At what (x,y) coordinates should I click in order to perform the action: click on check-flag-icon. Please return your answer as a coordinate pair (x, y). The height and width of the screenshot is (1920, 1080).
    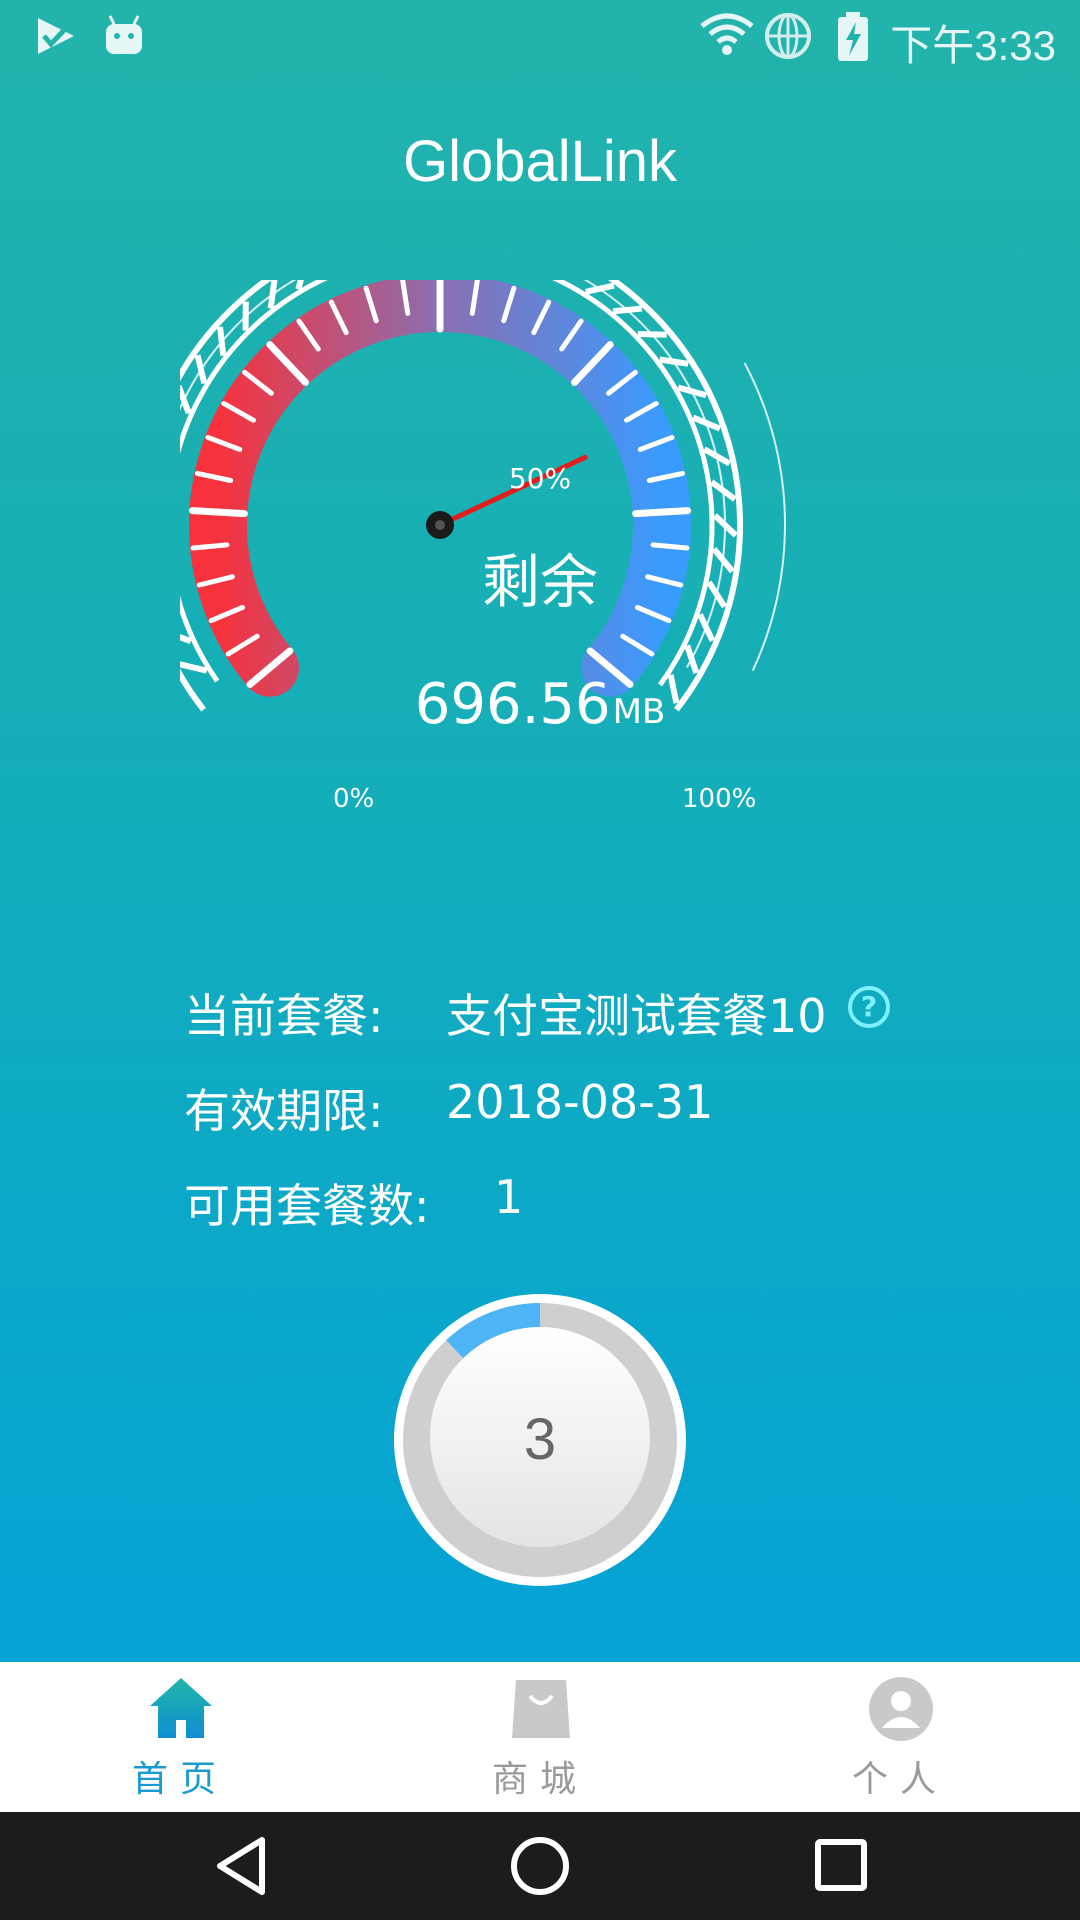
    Looking at the image, I should click on (56, 36).